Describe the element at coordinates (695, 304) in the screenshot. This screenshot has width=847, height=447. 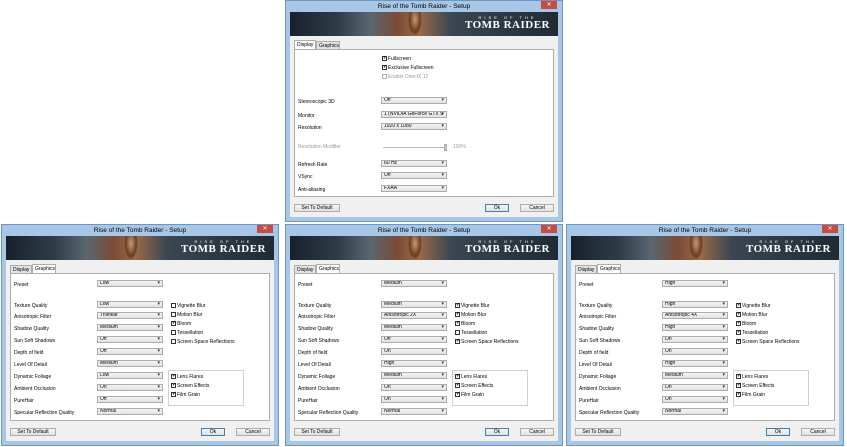
I see `texture-quality-dropdown: High ▾` at that location.